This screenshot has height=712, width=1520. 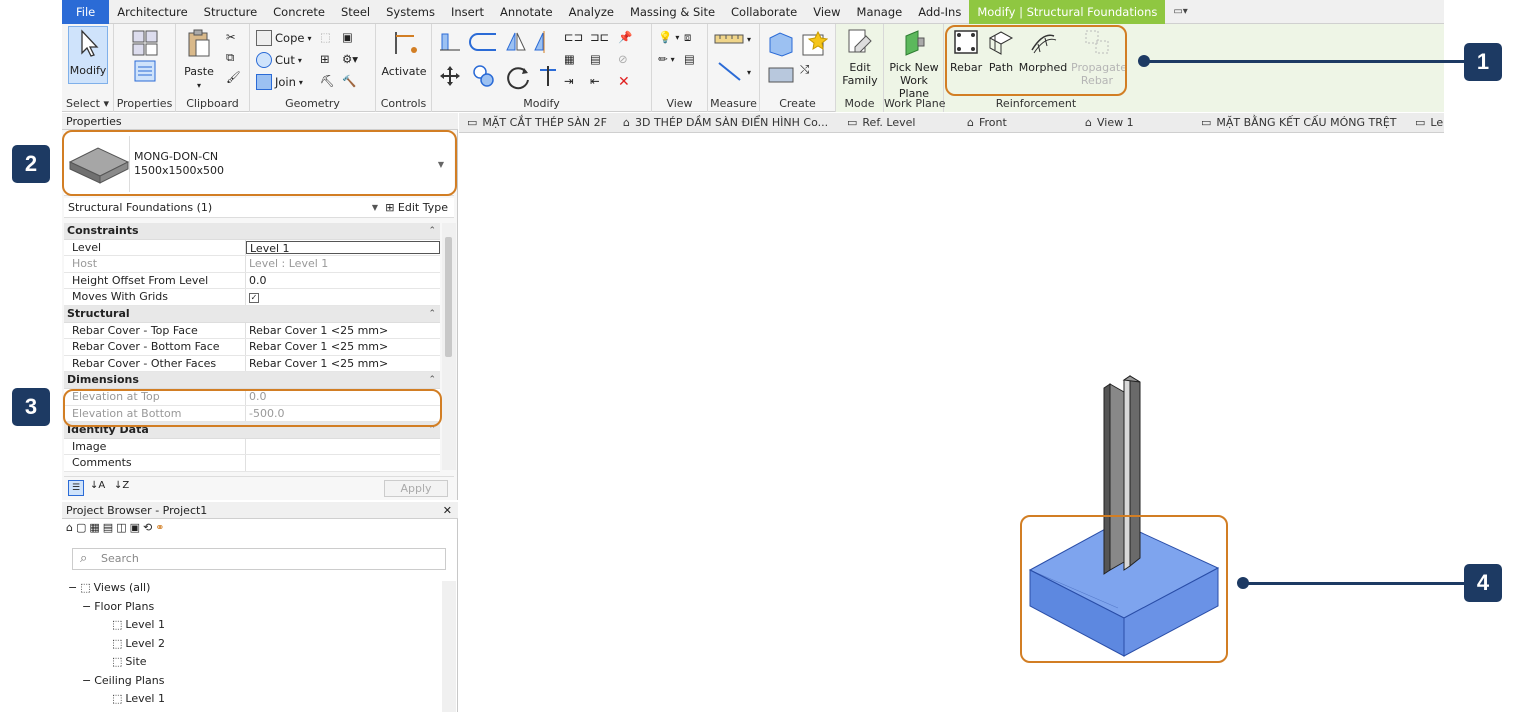 I want to click on height-offset-field: 0.0, so click(x=343, y=281).